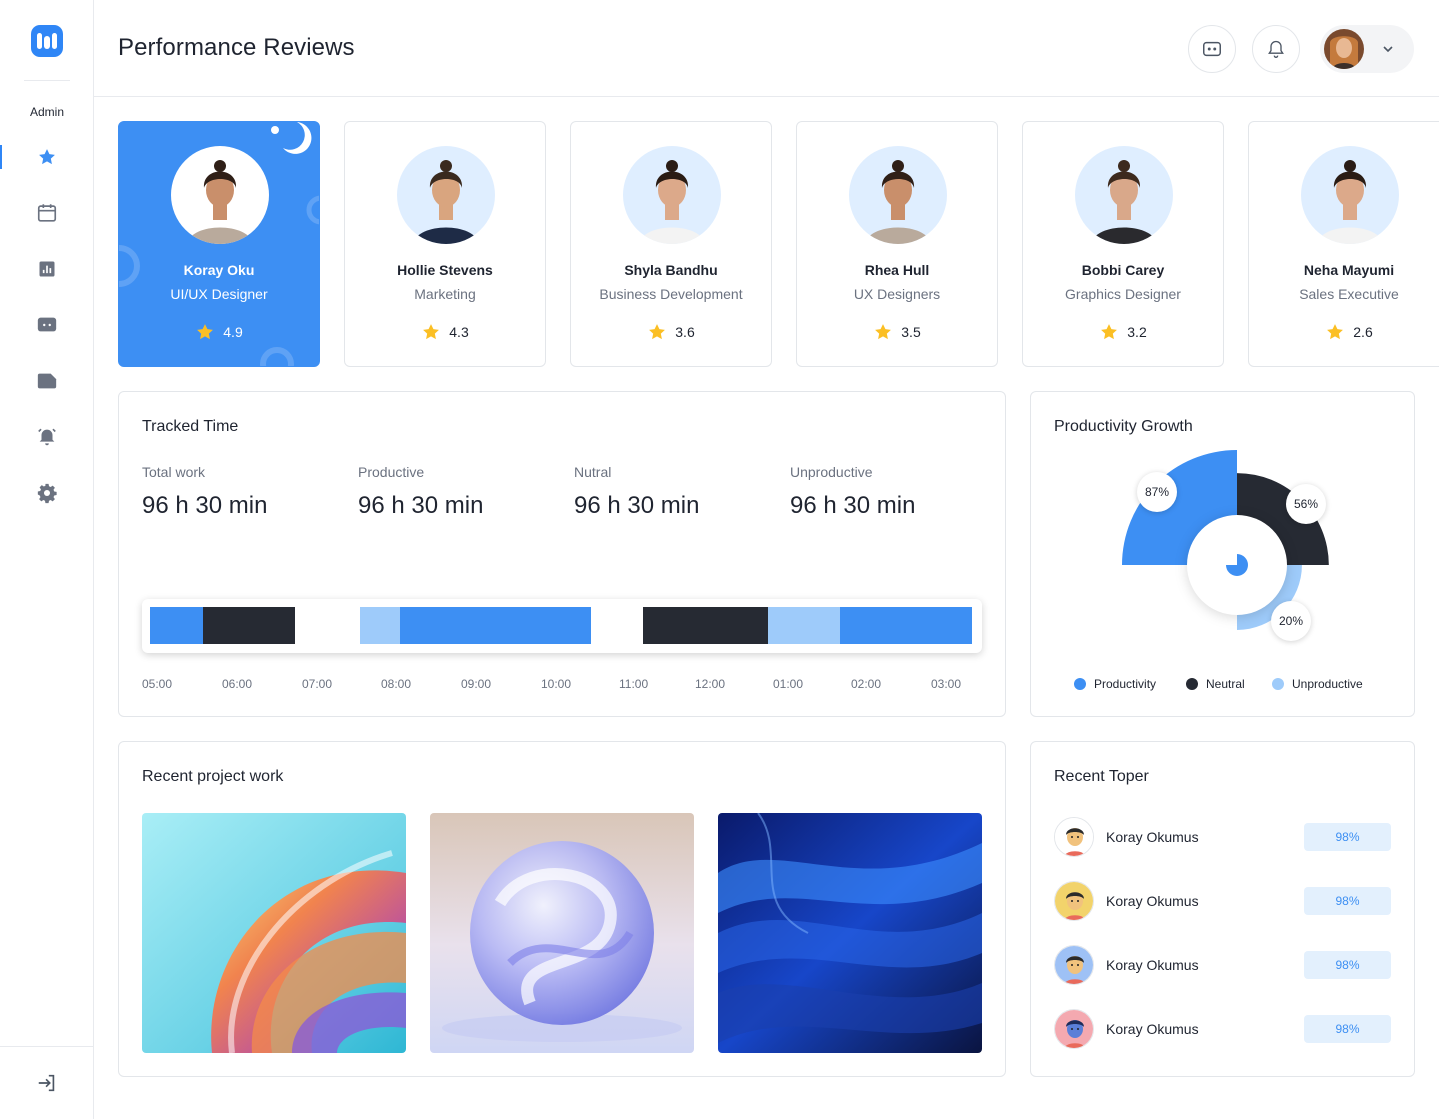 Image resolution: width=1439 pixels, height=1119 pixels. I want to click on time-tick: 10:00, so click(556, 684).